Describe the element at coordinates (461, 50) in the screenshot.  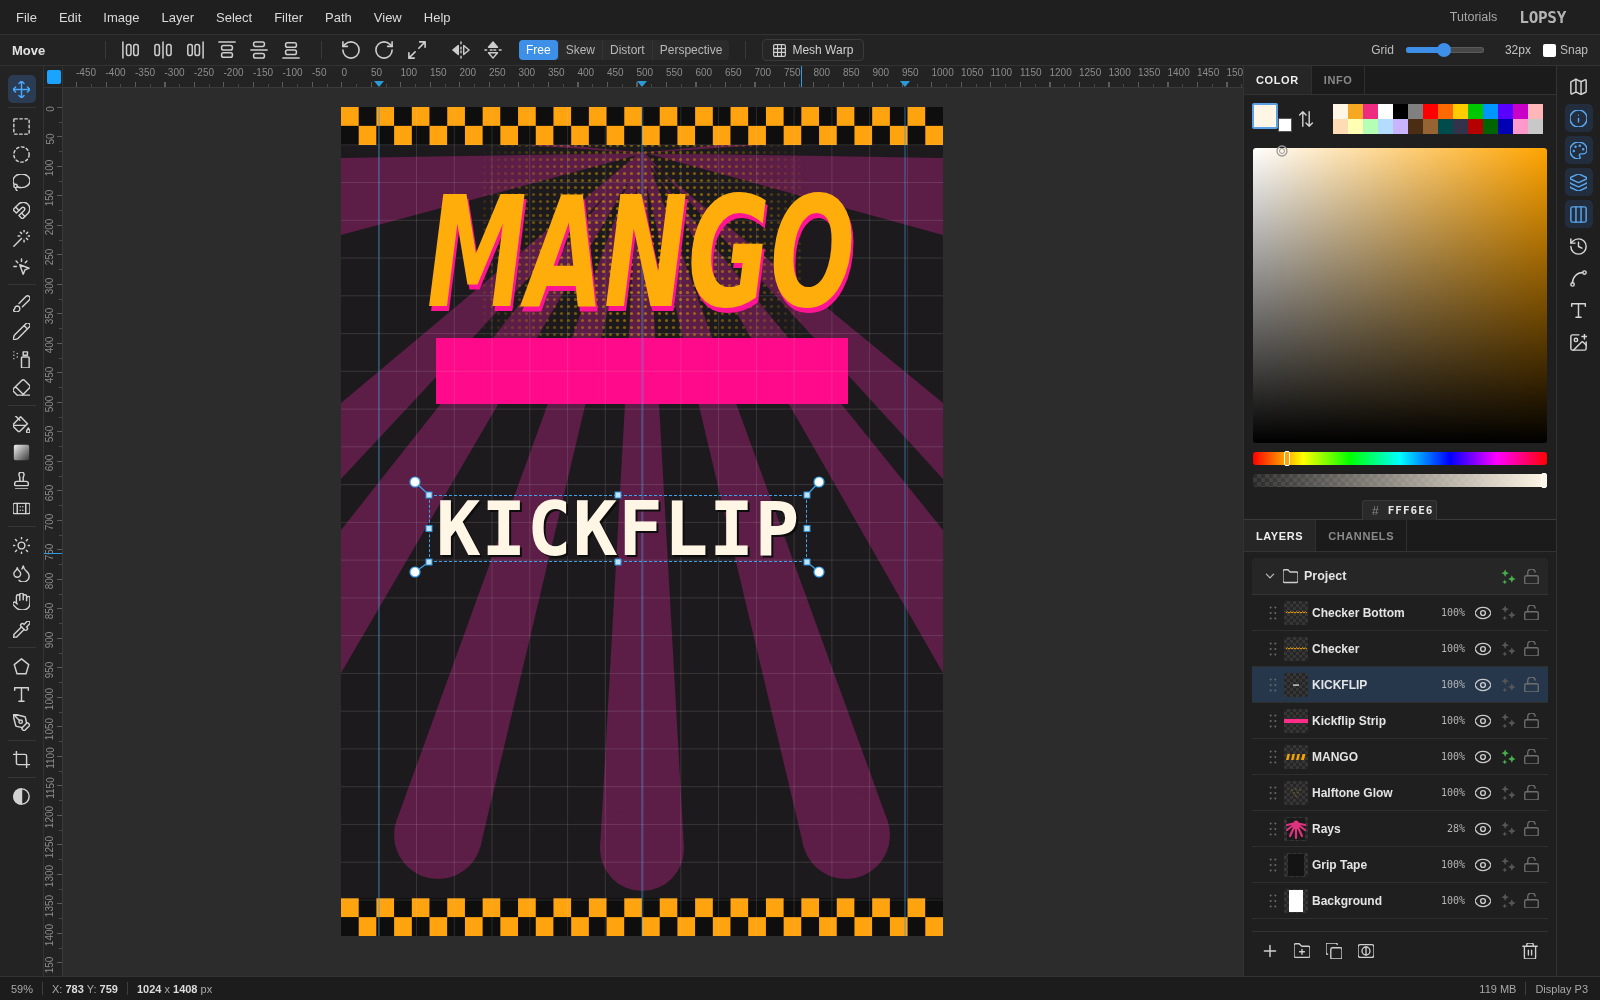
I see `flip-horizontal-icon` at that location.